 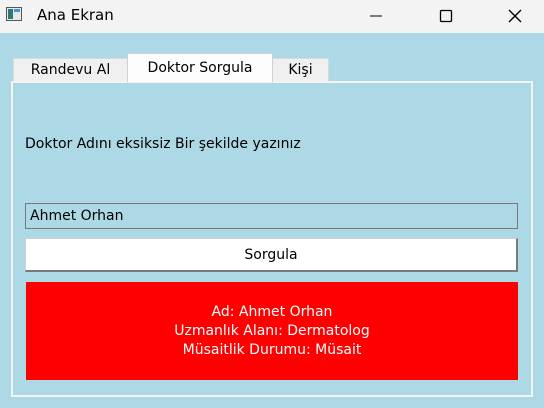 I want to click on title-bar: Ana Ekran, so click(x=272, y=16).